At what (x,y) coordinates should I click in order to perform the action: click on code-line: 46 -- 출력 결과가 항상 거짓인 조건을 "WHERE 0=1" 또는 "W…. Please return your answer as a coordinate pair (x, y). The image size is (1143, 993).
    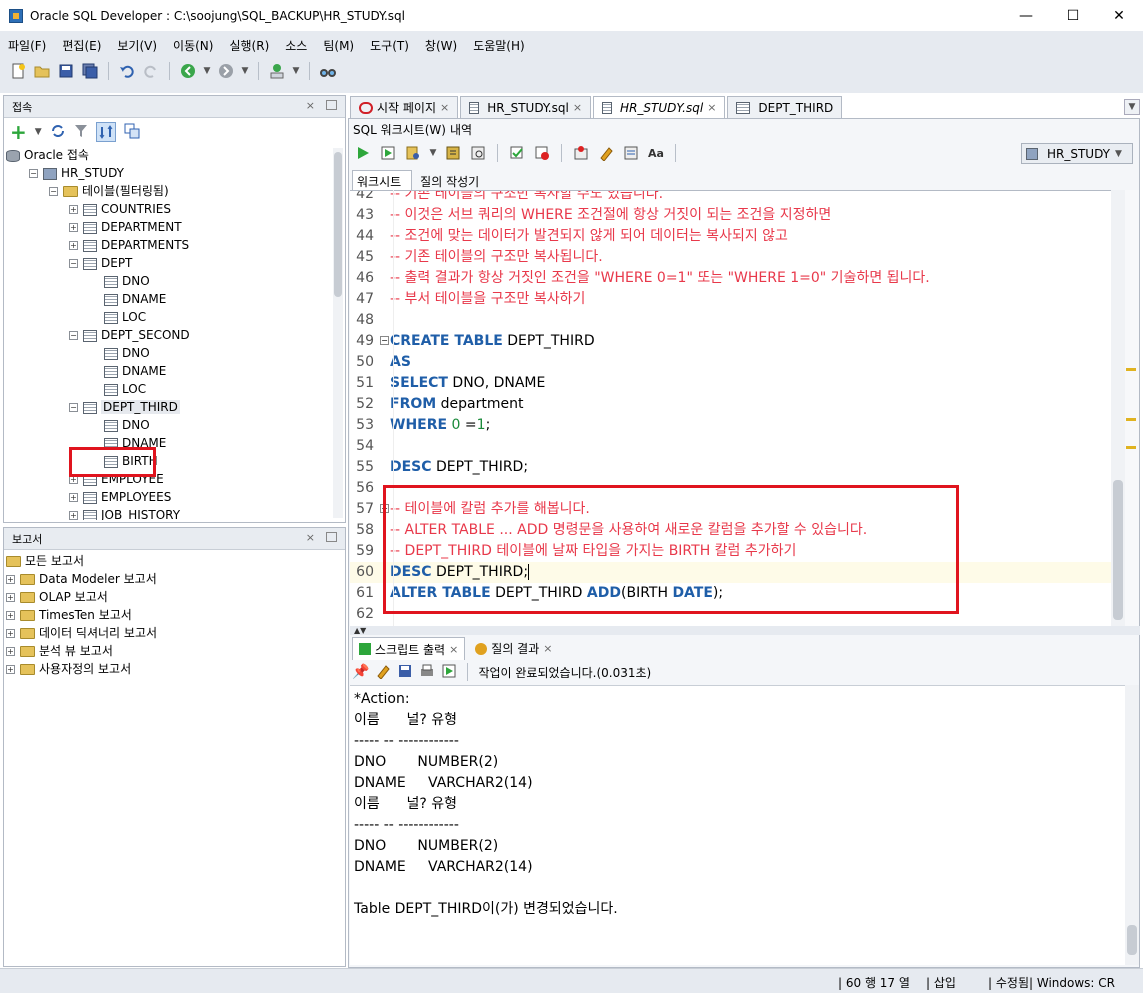
    Looking at the image, I should click on (730, 278).